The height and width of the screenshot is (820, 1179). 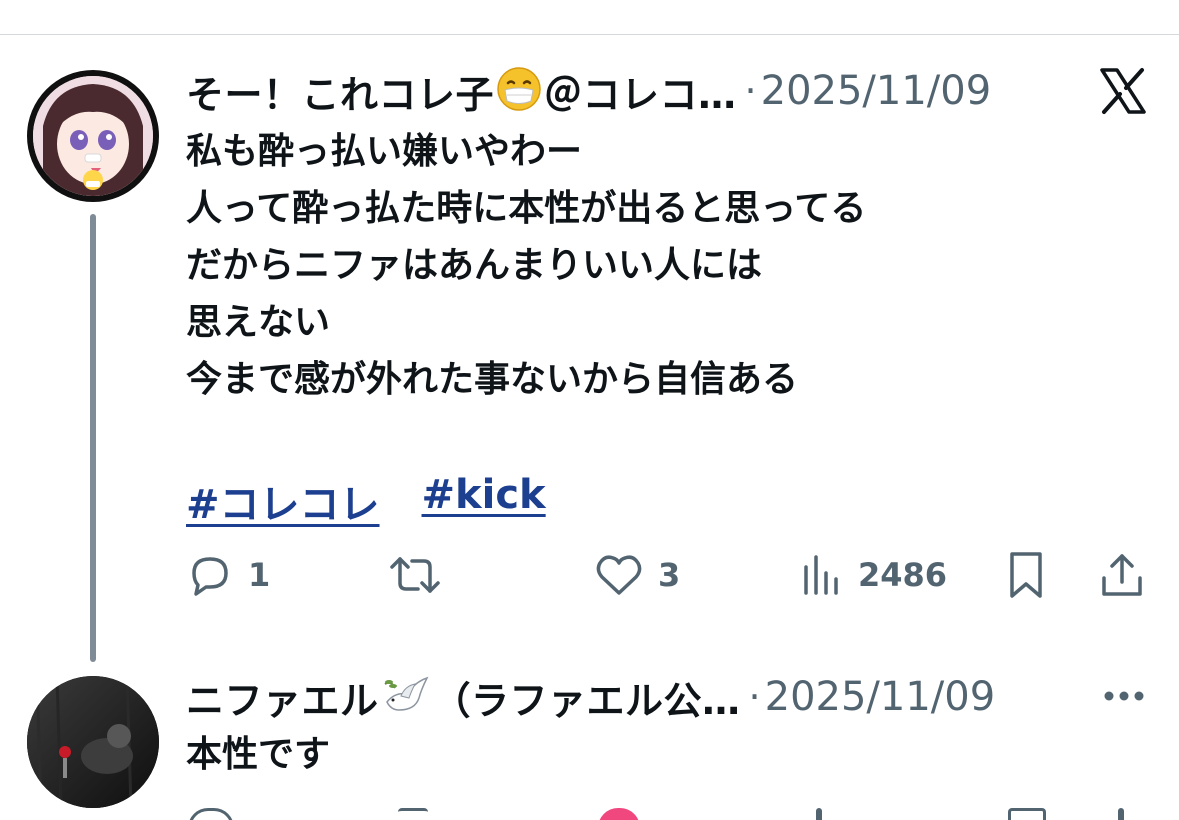 I want to click on post-1-line: だからニファはあんまりいい人には, so click(x=474, y=265).